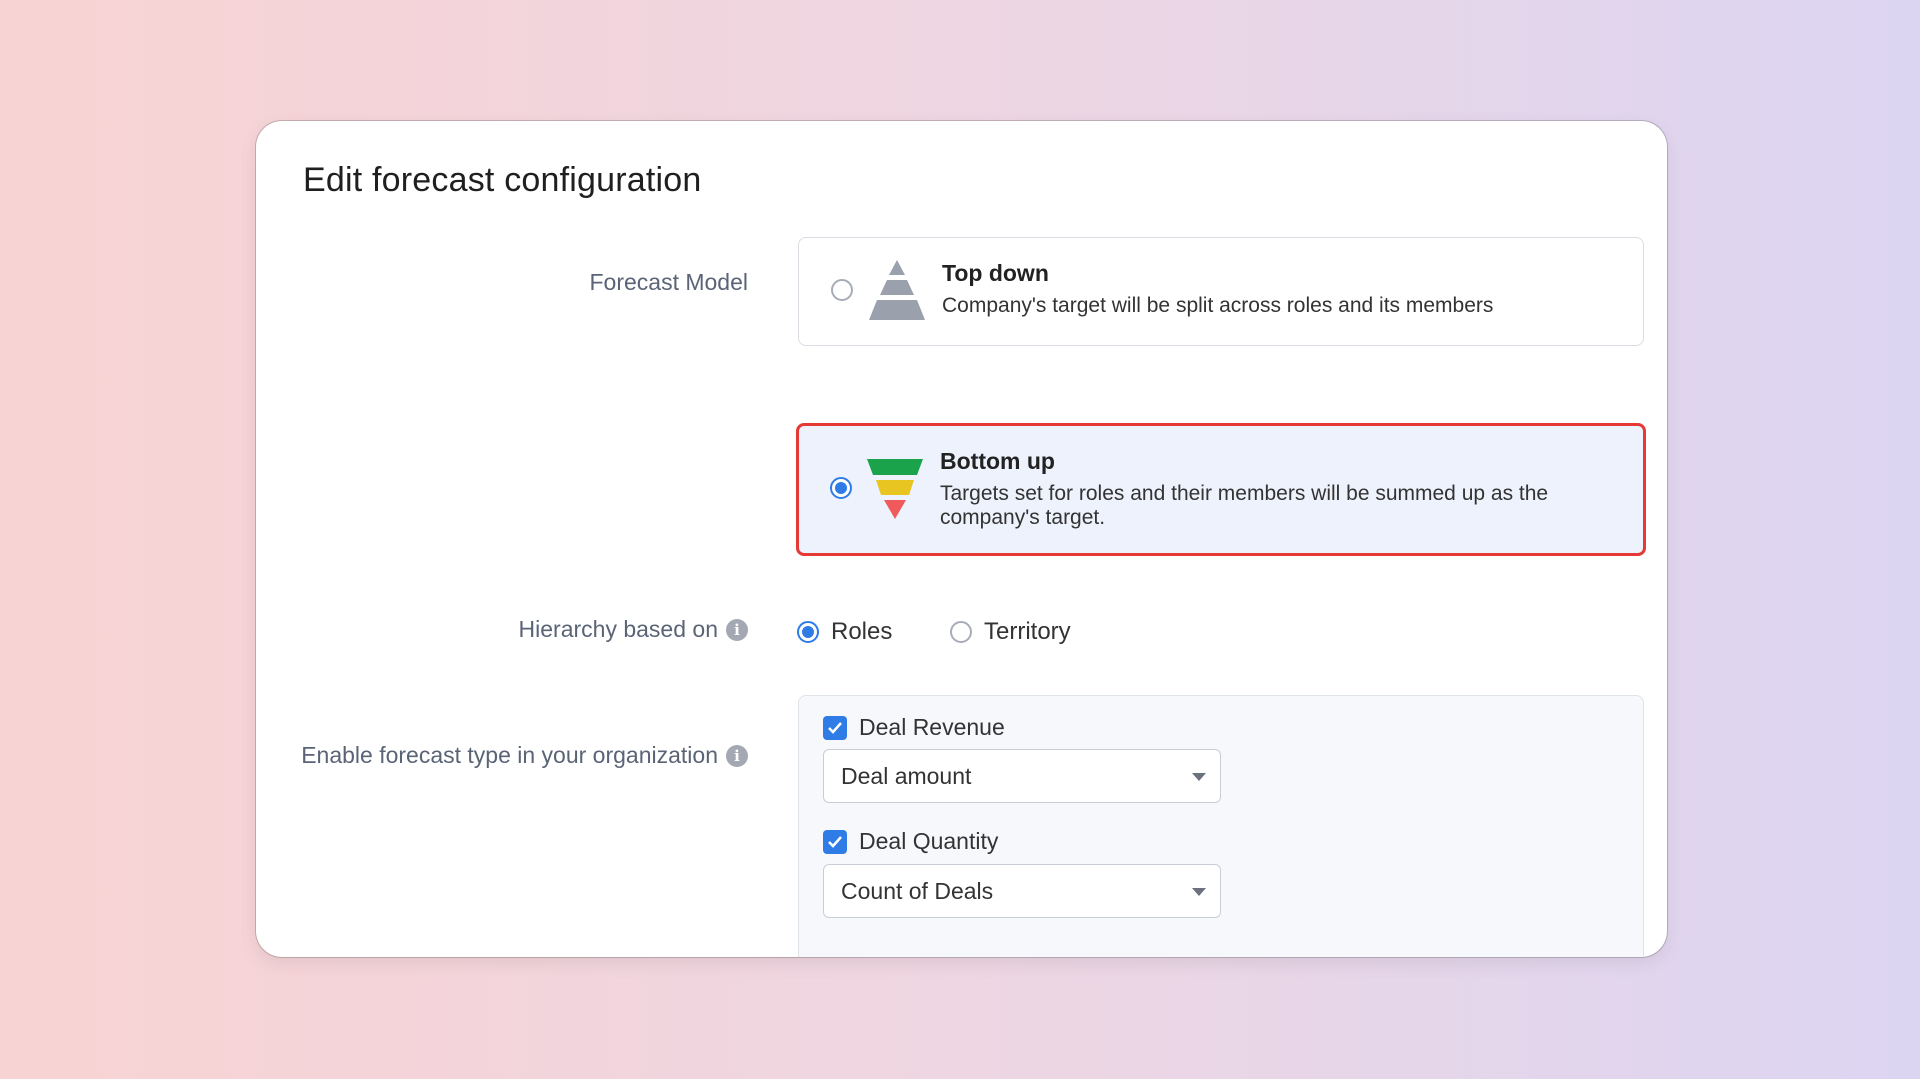  Describe the element at coordinates (1022, 776) in the screenshot. I see `deal-revenue-select: Deal amount` at that location.